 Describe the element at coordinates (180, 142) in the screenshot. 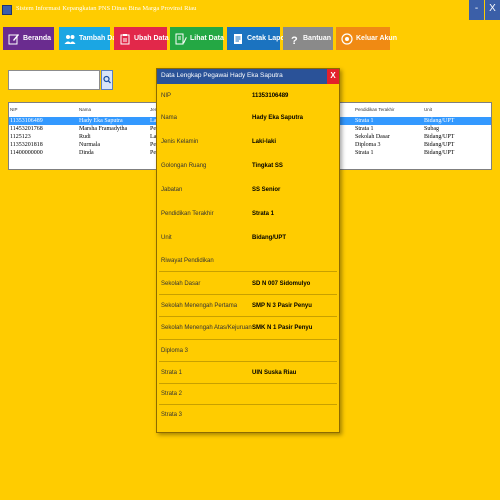

I see `field-label-jenis-kelamin: Jenis Kelamin` at that location.